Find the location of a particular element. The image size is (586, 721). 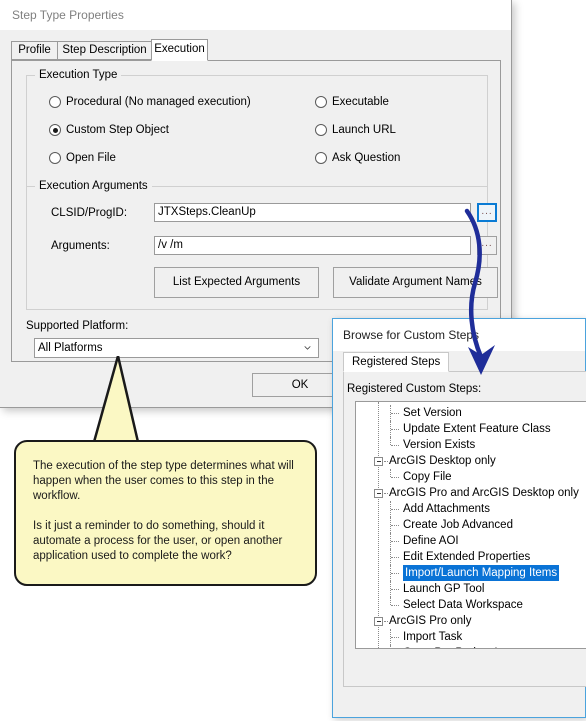

registered-custom-steps-label: Registered Custom Steps: is located at coordinates (414, 389).